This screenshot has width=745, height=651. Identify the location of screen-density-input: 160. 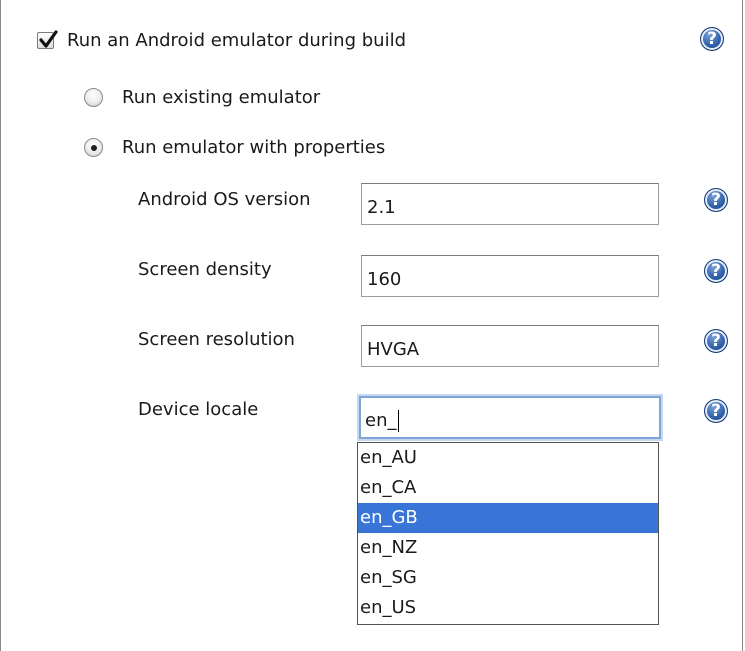
(510, 276).